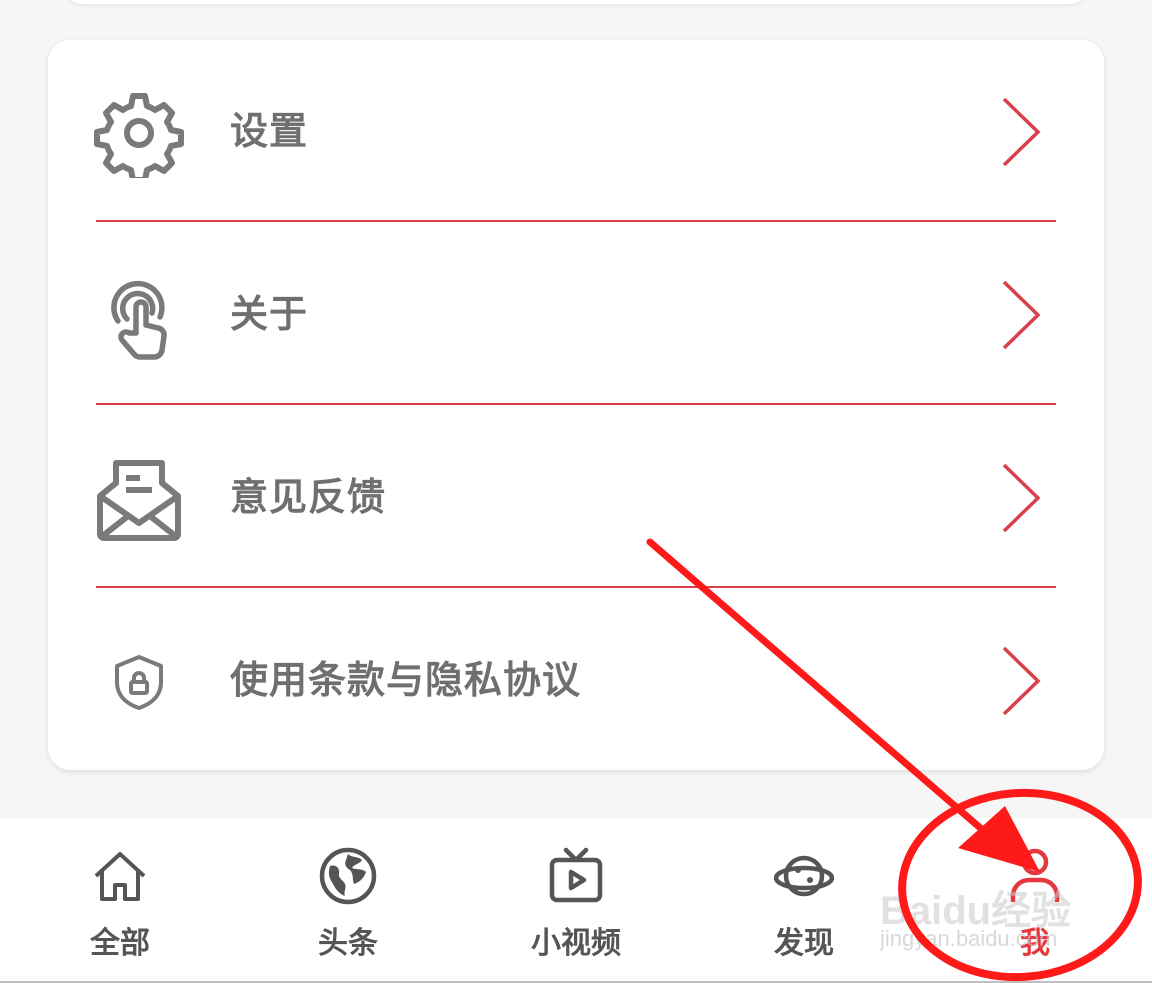 Image resolution: width=1152 pixels, height=983 pixels. Describe the element at coordinates (804, 876) in the screenshot. I see `planet-icon` at that location.